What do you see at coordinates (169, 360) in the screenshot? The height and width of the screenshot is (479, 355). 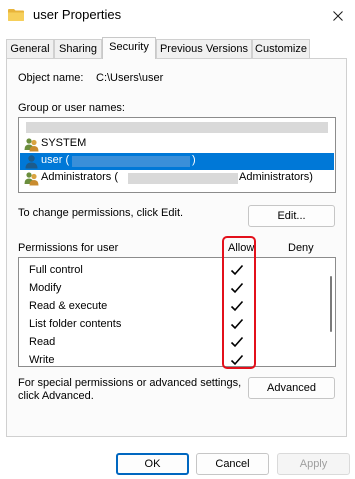 I see `permission-row: Write` at bounding box center [169, 360].